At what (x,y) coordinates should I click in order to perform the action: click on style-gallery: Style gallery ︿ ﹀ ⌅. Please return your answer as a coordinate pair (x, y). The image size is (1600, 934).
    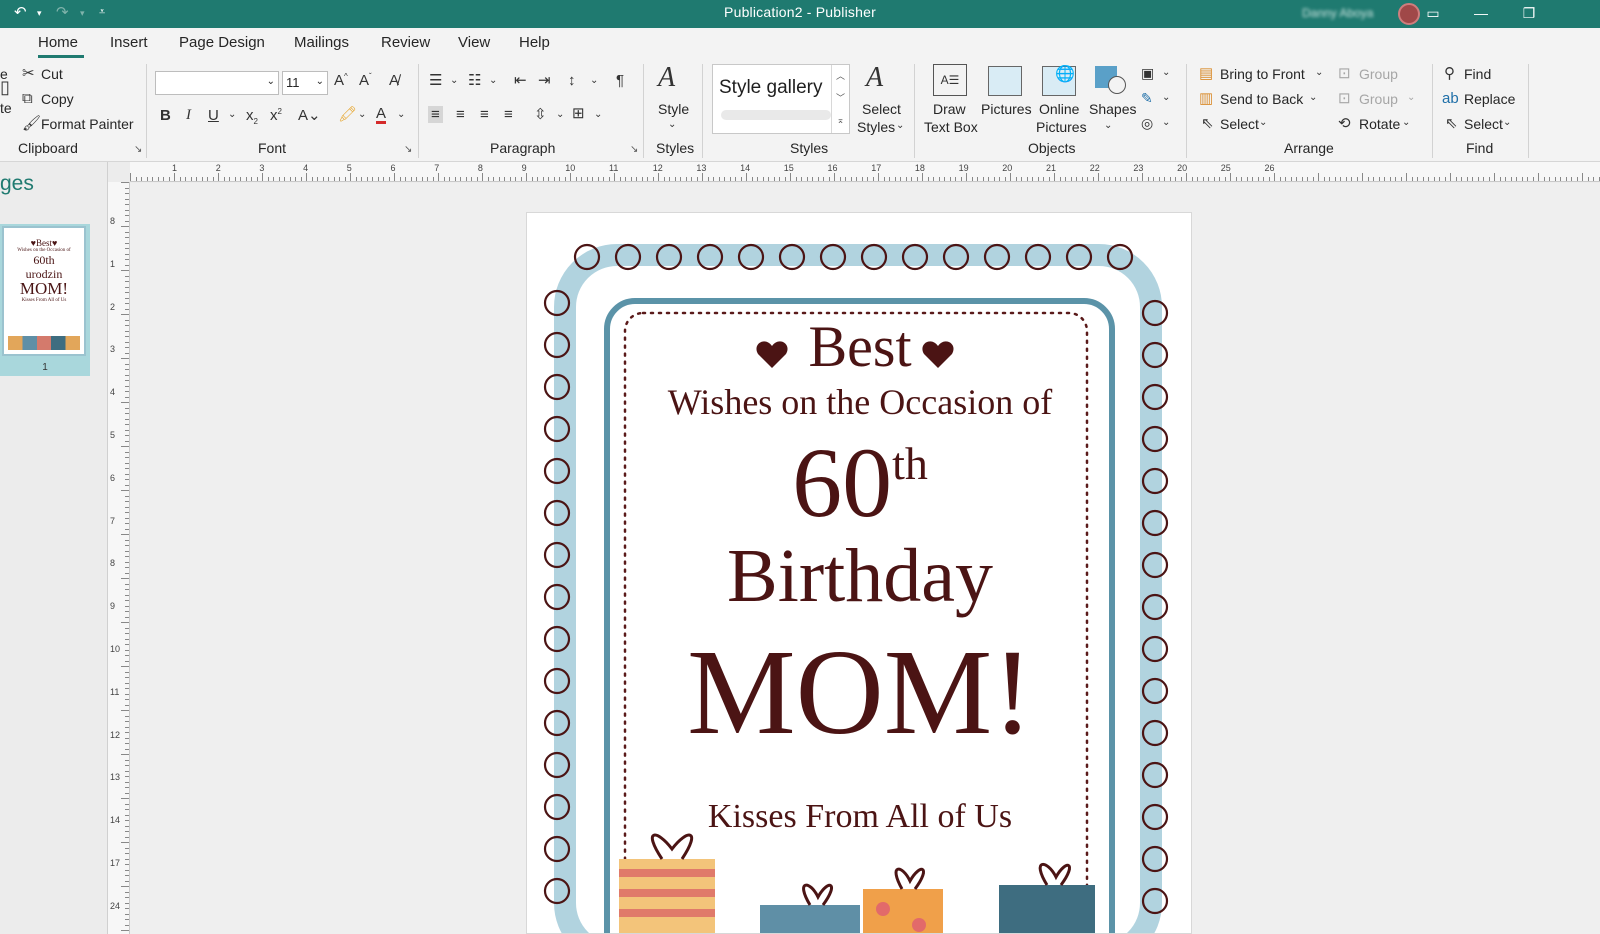
    Looking at the image, I should click on (781, 99).